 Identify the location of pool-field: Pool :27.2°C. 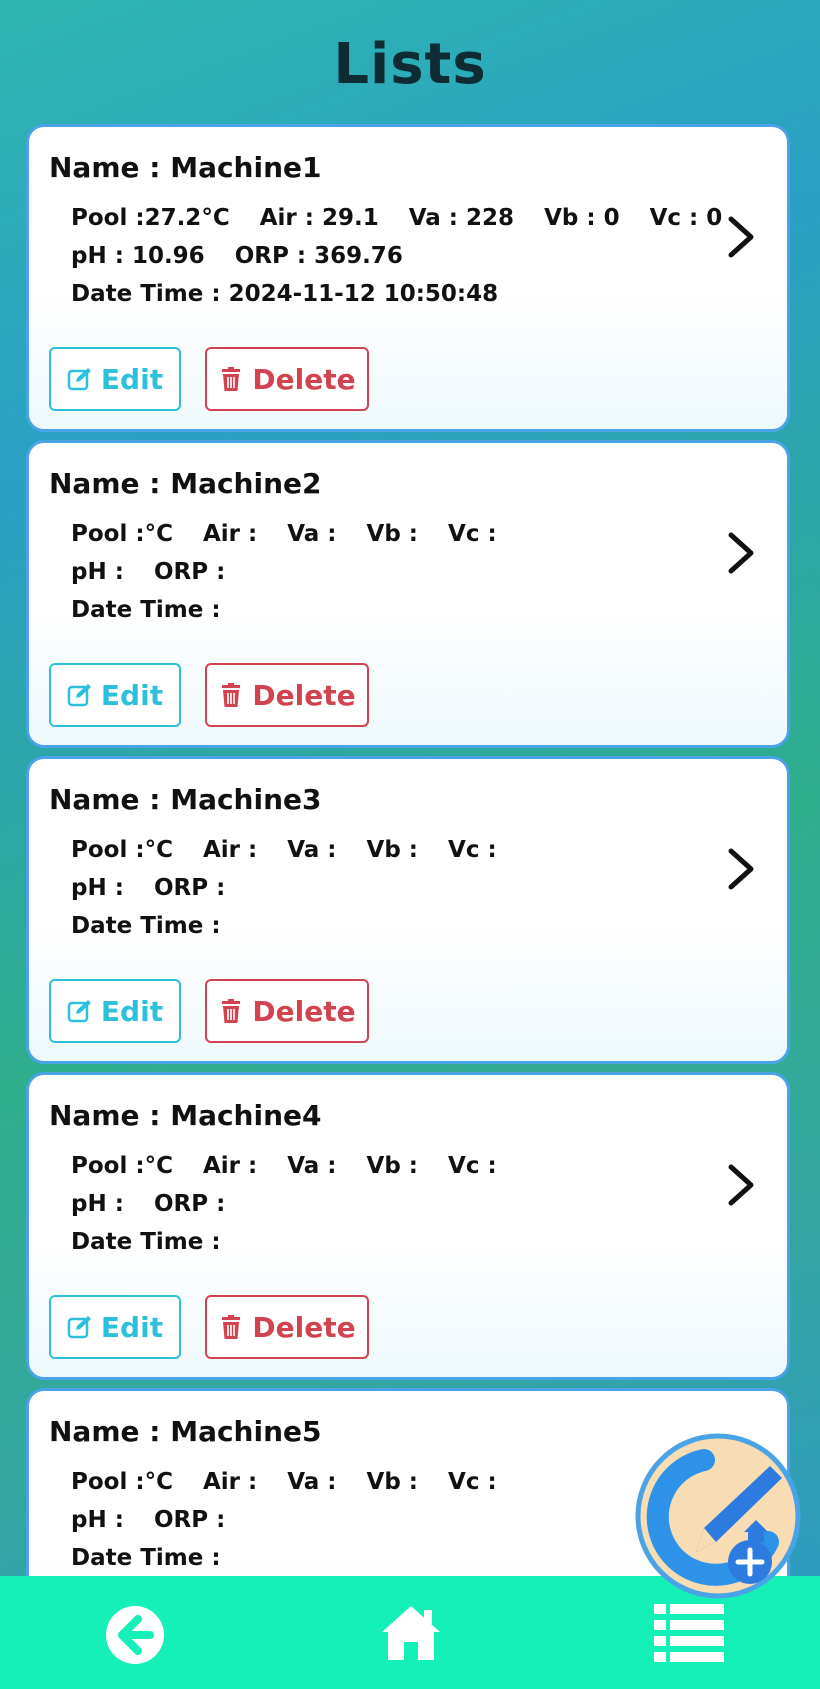
(150, 218).